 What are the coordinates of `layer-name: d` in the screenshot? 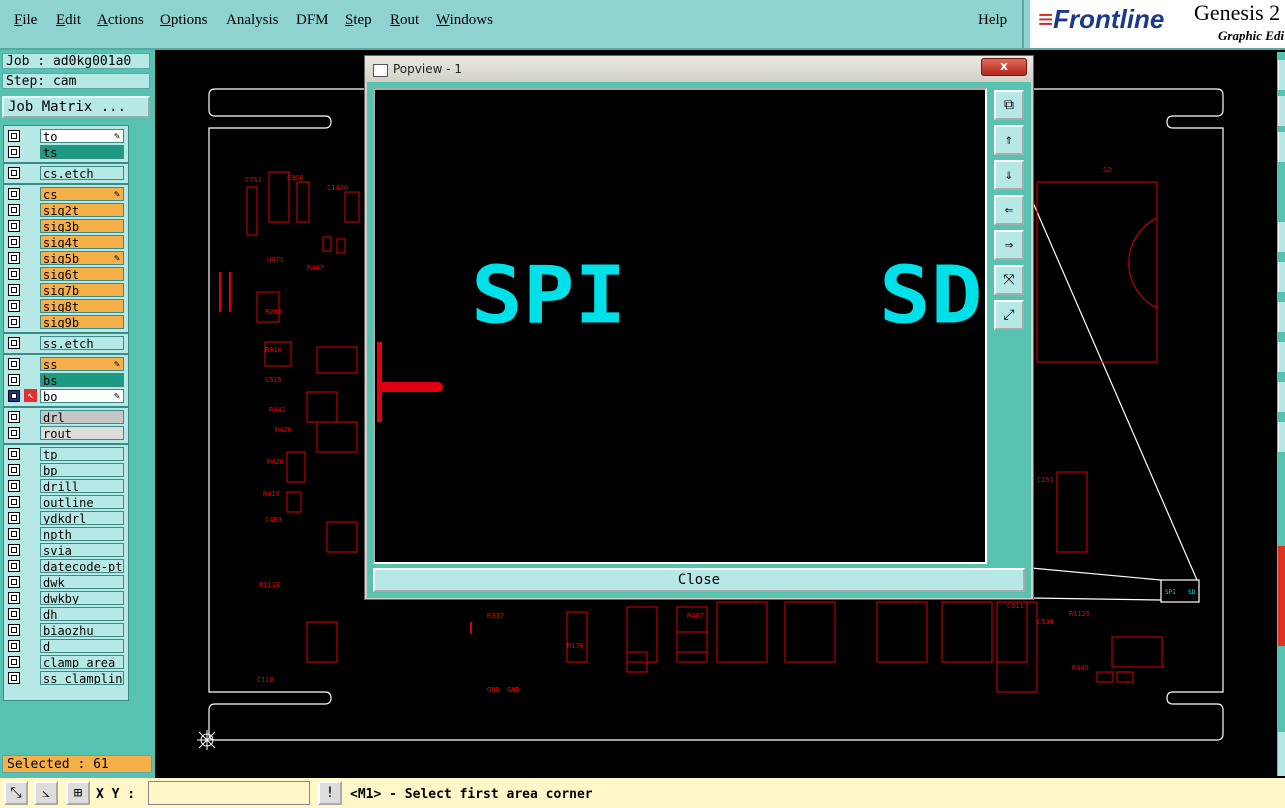 It's located at (82, 646).